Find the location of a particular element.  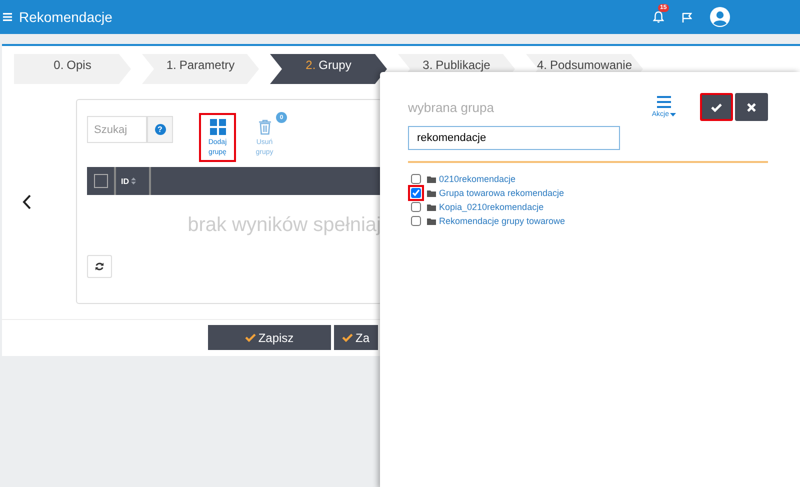

column-header: ID is located at coordinates (133, 181).